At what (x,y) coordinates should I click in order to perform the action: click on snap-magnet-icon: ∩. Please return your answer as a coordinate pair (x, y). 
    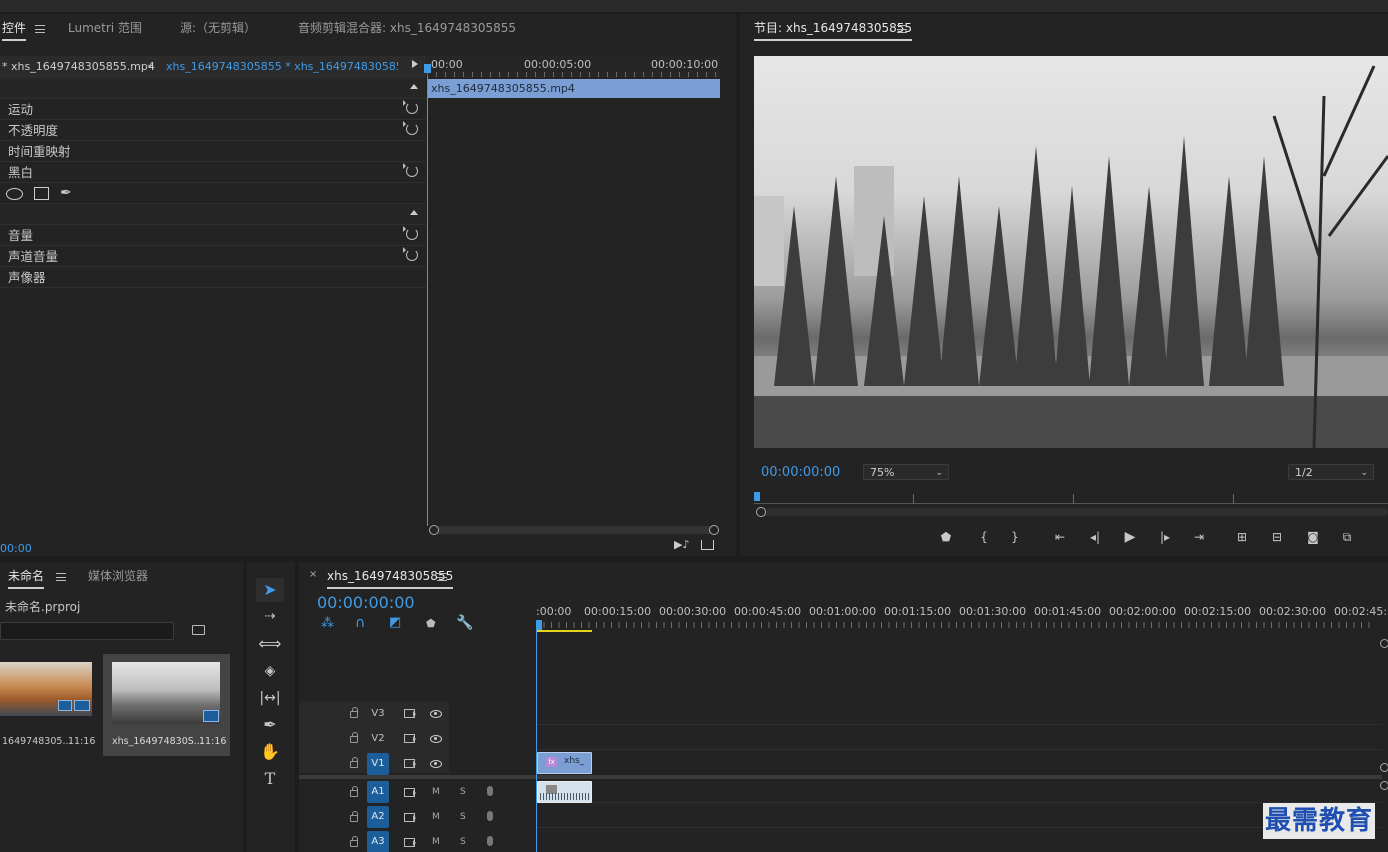
    Looking at the image, I should click on (360, 623).